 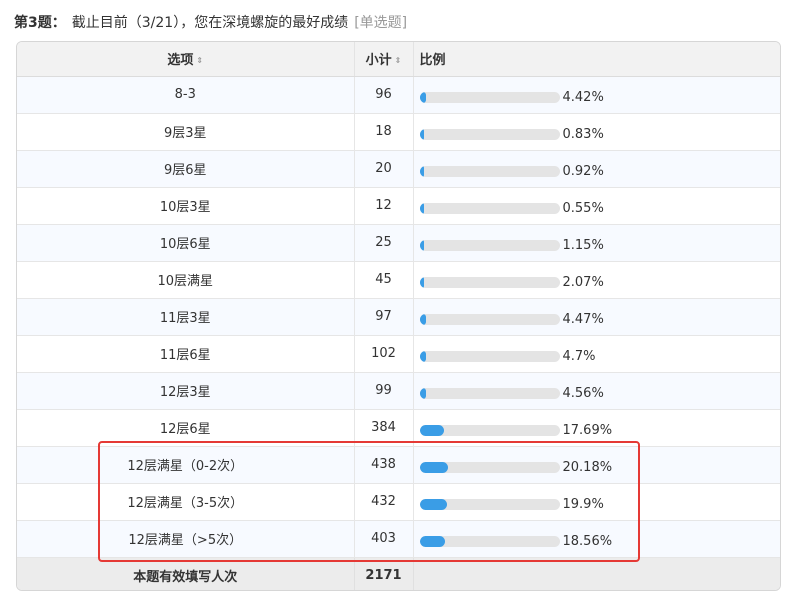 I want to click on percent-label: 0.92%, so click(x=583, y=171).